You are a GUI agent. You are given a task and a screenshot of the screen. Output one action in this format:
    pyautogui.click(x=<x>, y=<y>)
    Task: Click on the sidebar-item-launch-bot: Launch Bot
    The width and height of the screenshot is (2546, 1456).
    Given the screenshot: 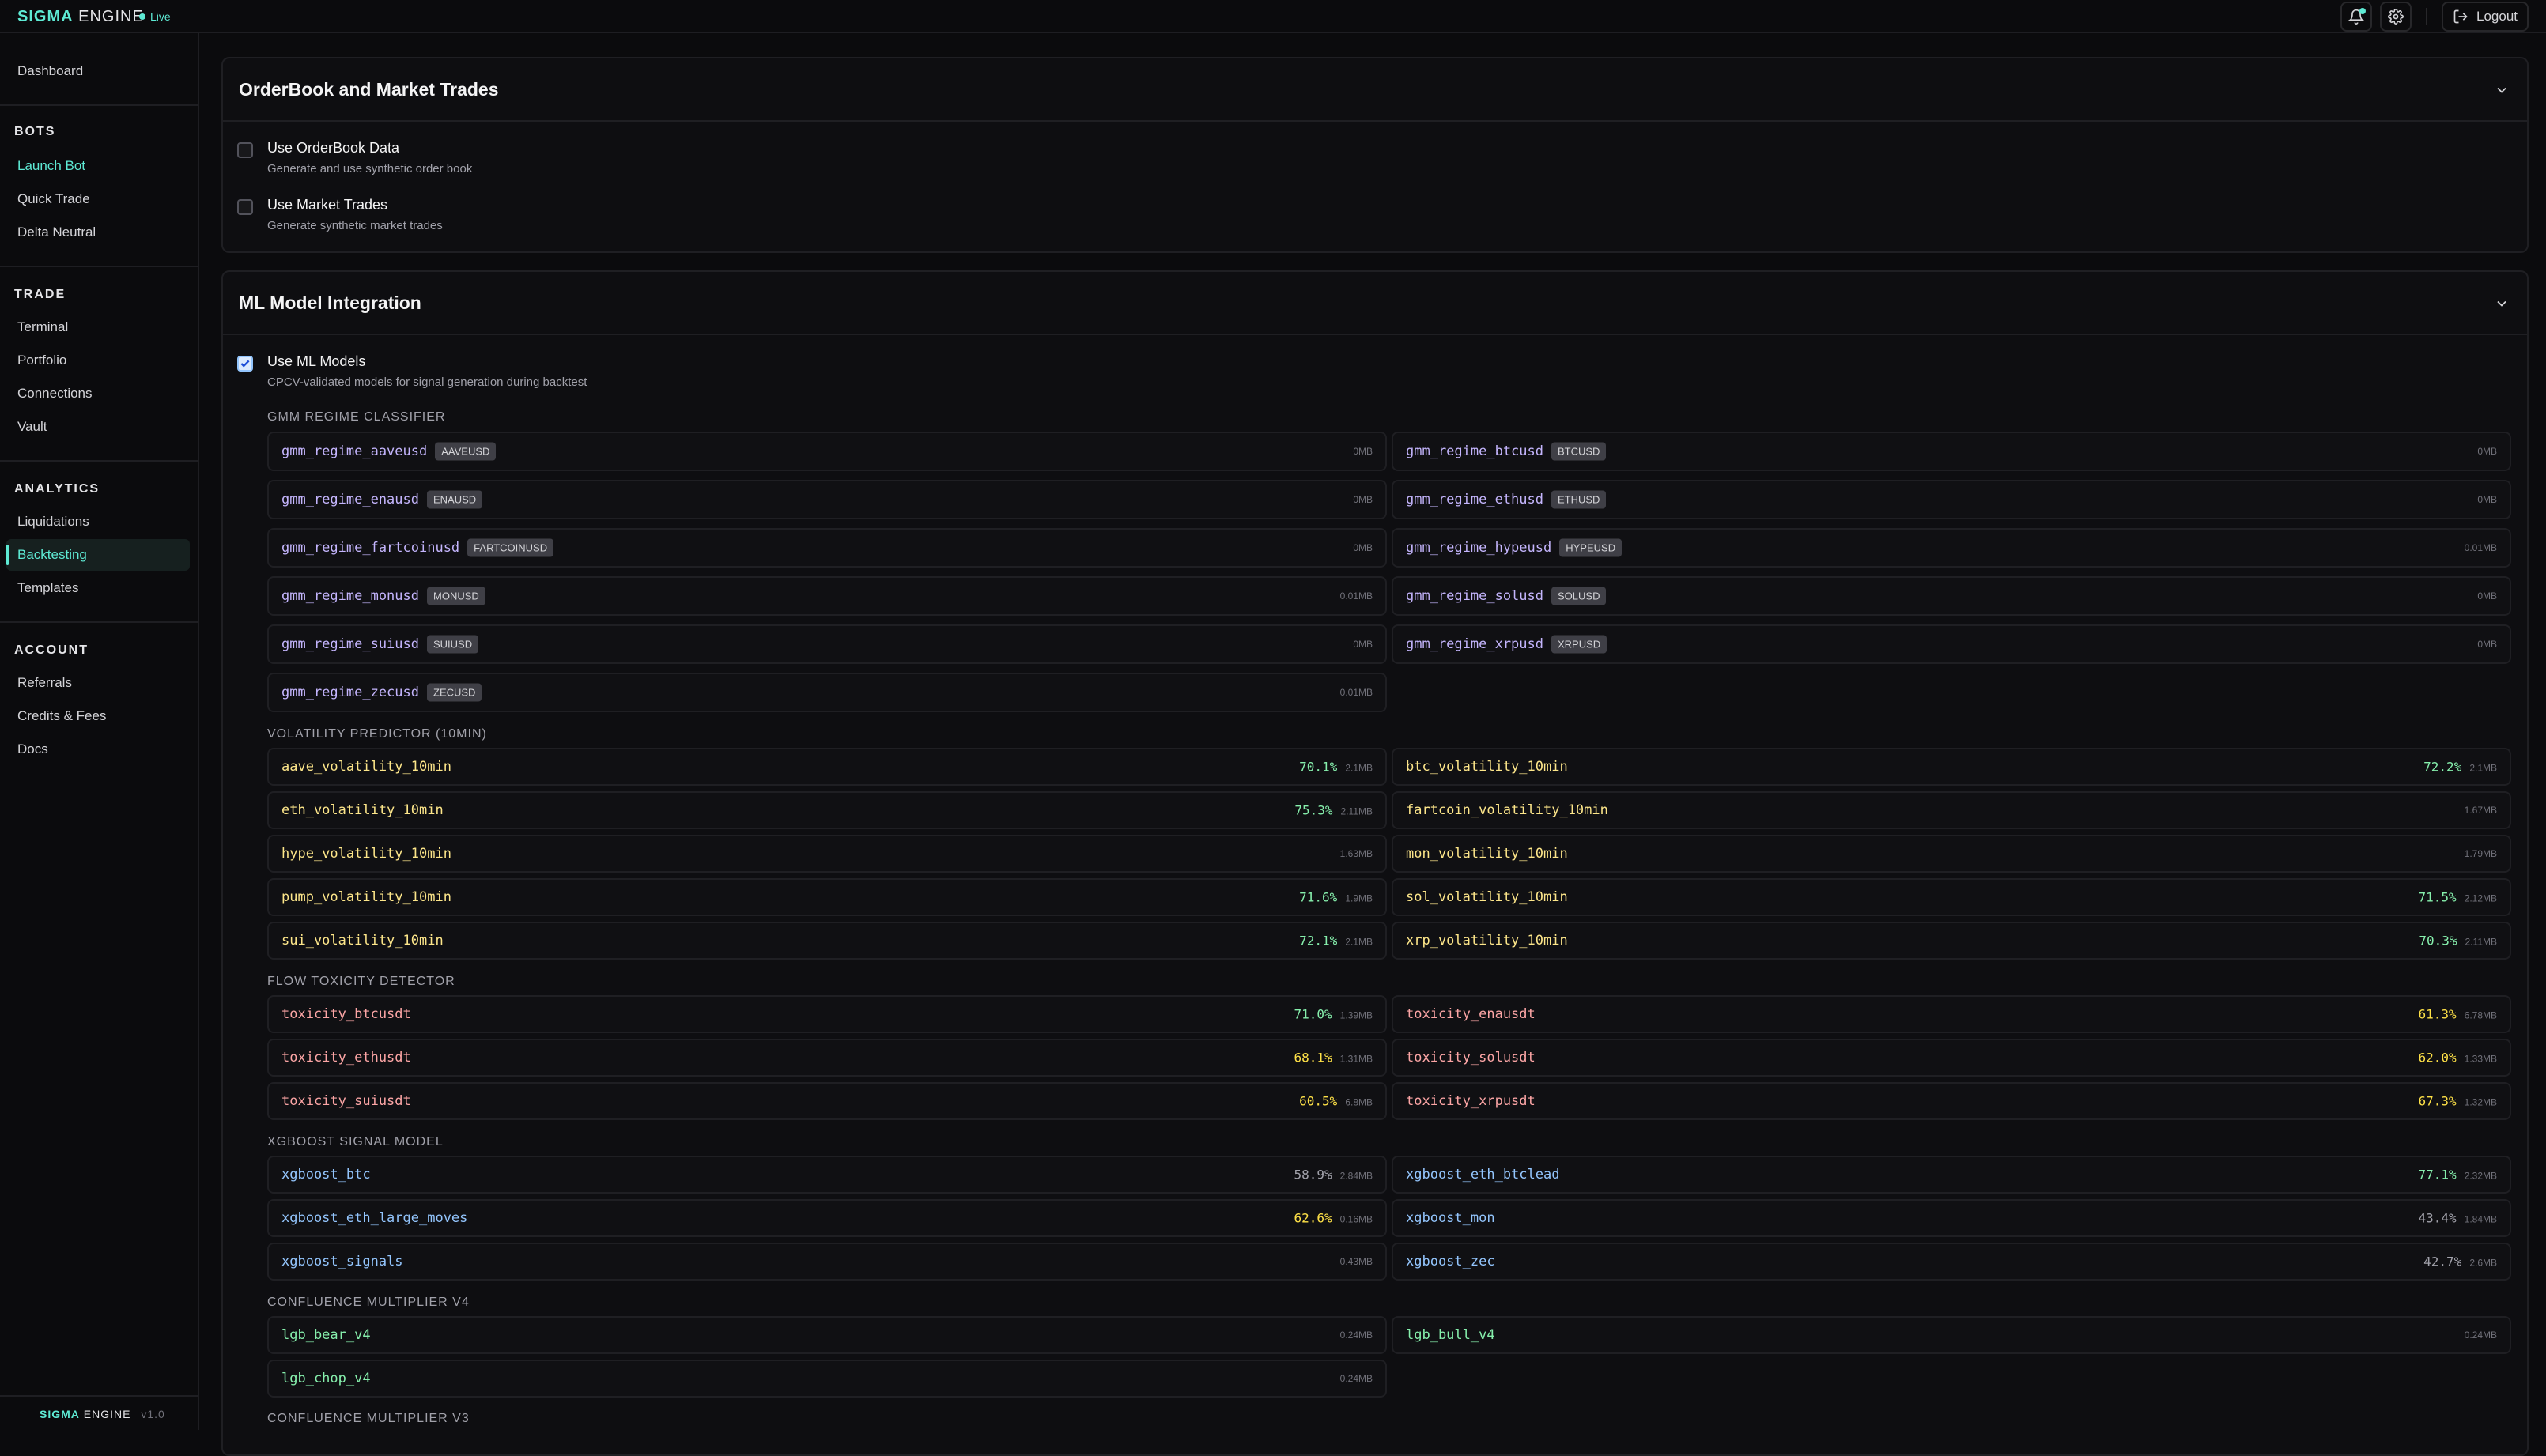 What is the action you would take?
    pyautogui.click(x=51, y=166)
    